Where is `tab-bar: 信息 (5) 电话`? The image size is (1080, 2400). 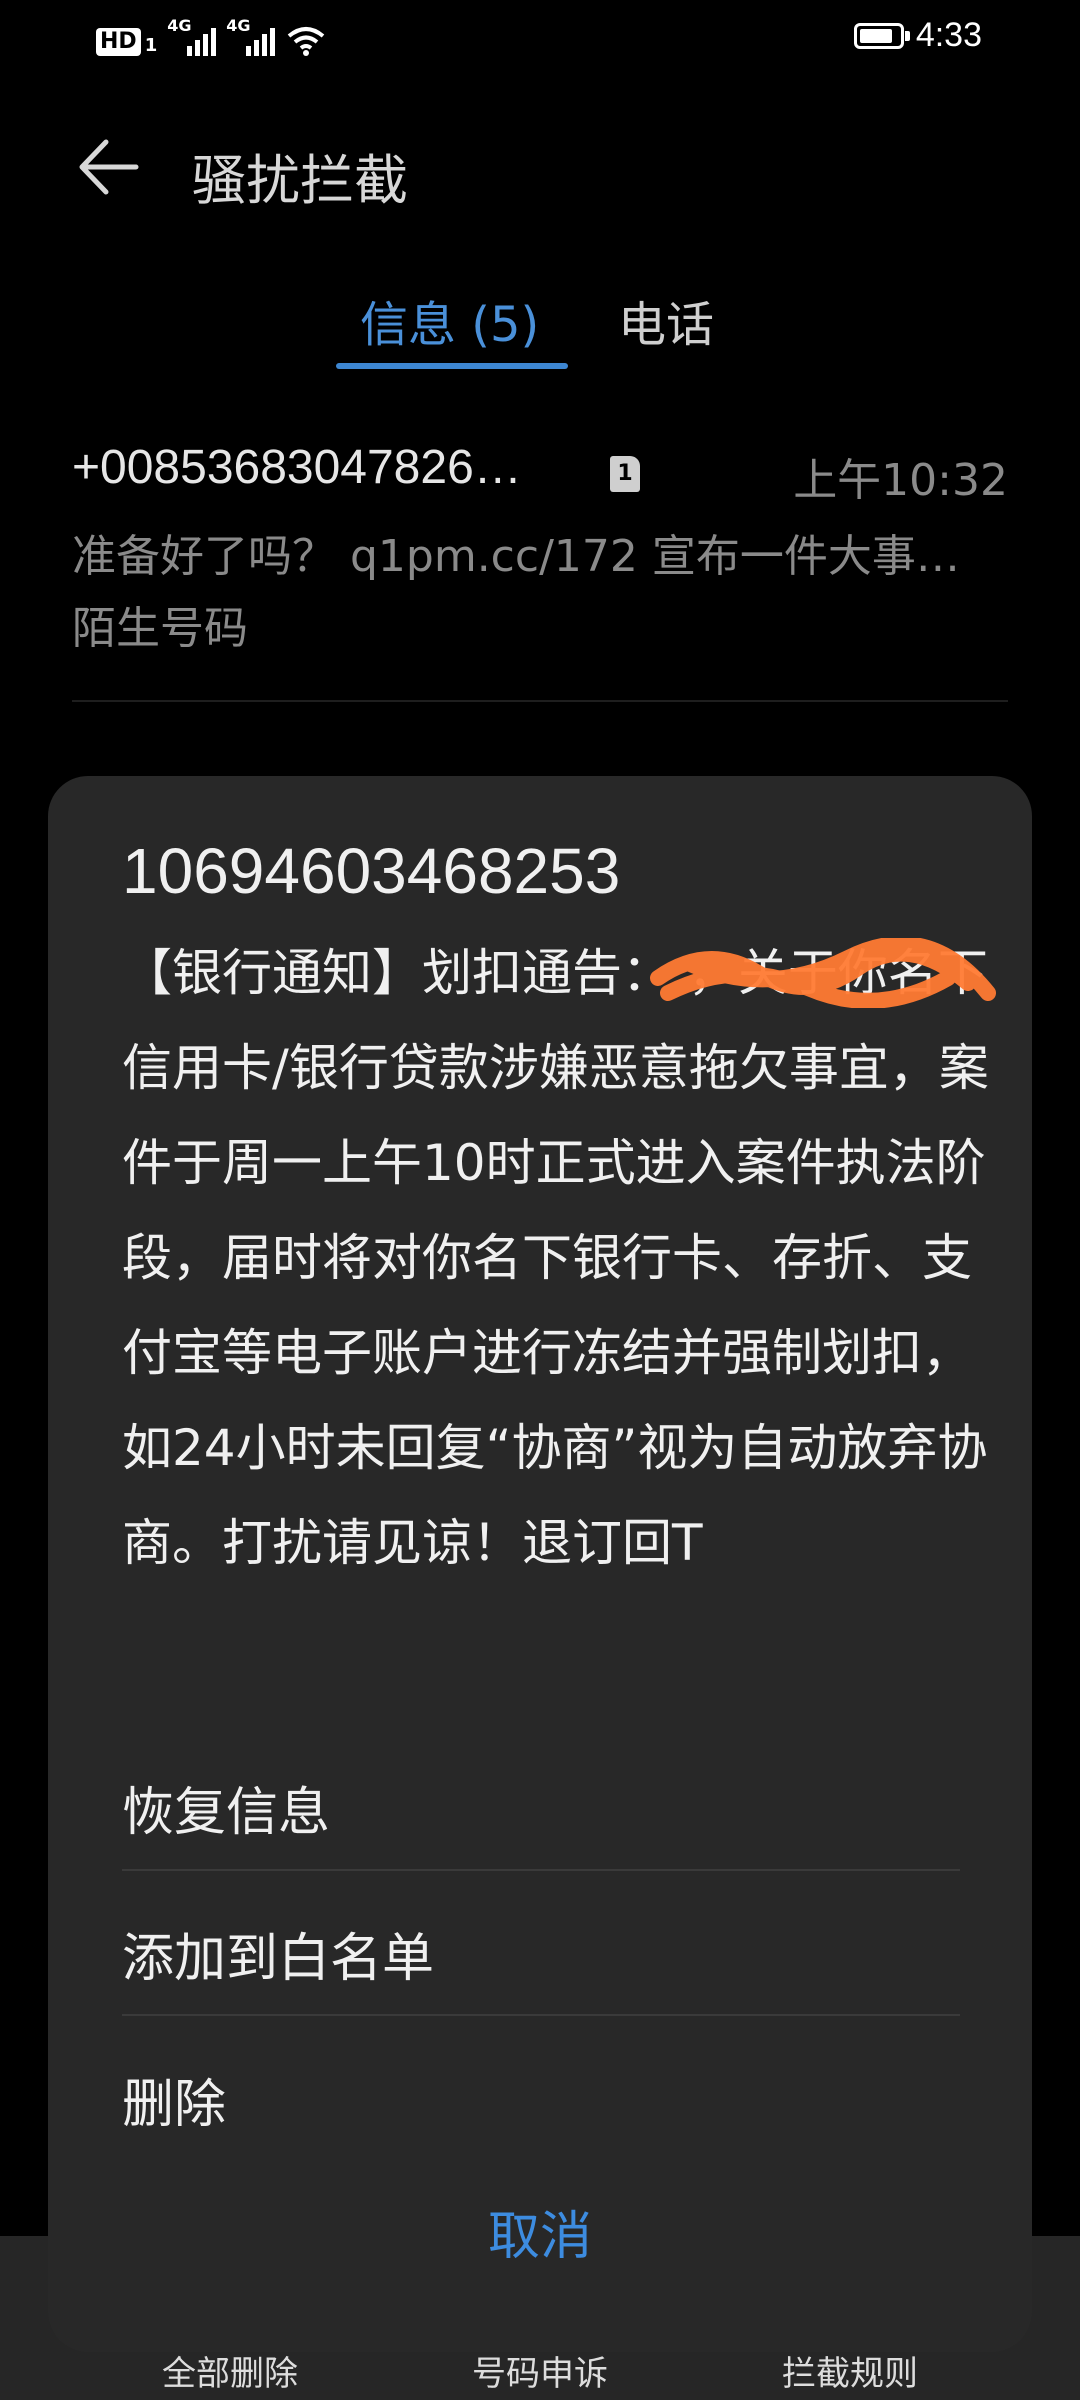 tab-bar: 信息 (5) 电话 is located at coordinates (540, 330).